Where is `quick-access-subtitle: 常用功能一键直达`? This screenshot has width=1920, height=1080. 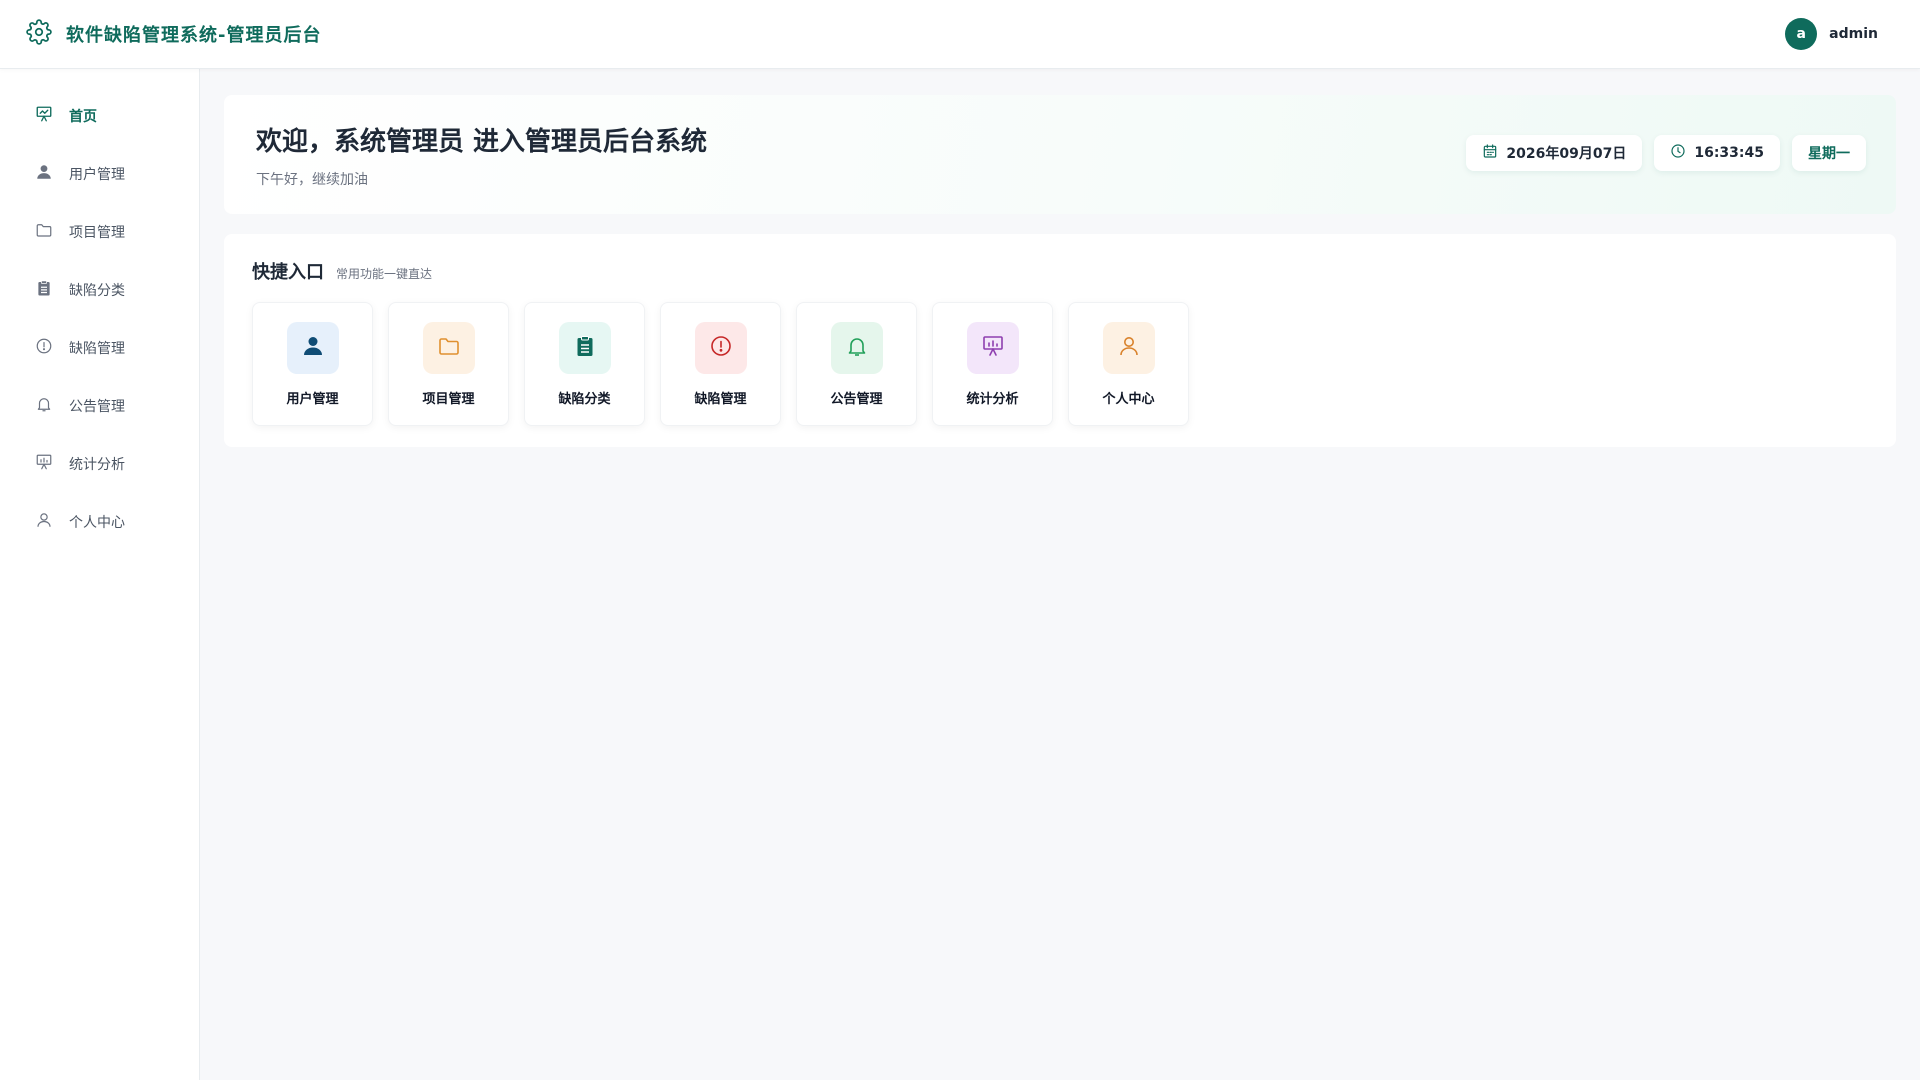
quick-access-subtitle: 常用功能一键直达 is located at coordinates (384, 274).